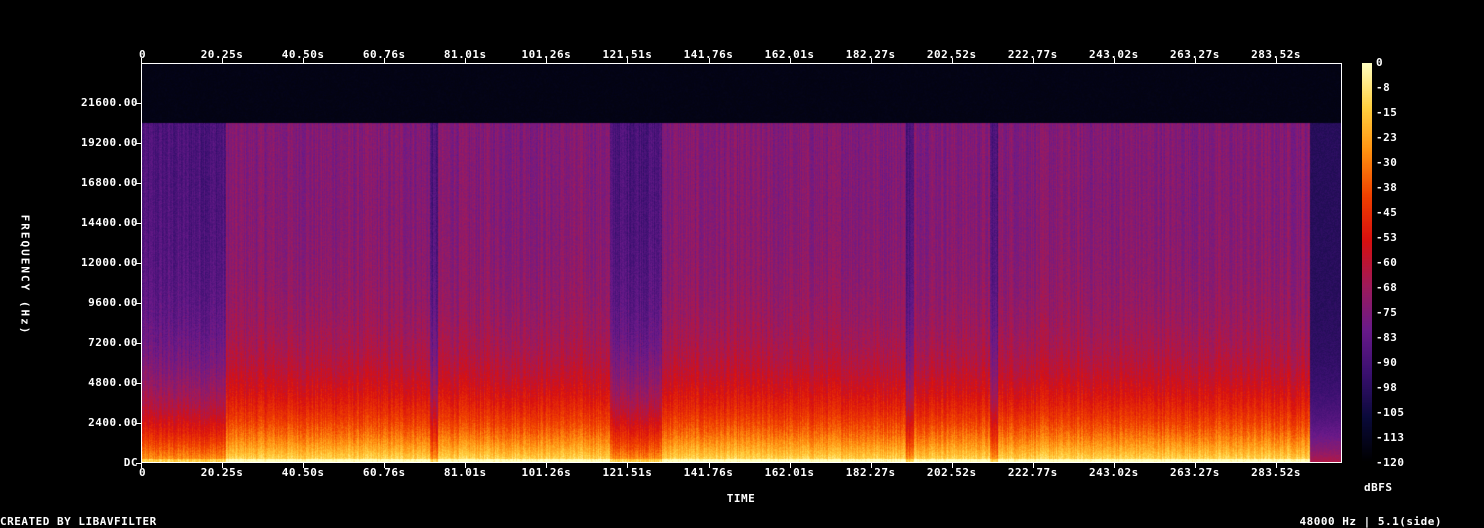  Describe the element at coordinates (1387, 187) in the screenshot. I see `colorbar-tick-label: -38` at that location.